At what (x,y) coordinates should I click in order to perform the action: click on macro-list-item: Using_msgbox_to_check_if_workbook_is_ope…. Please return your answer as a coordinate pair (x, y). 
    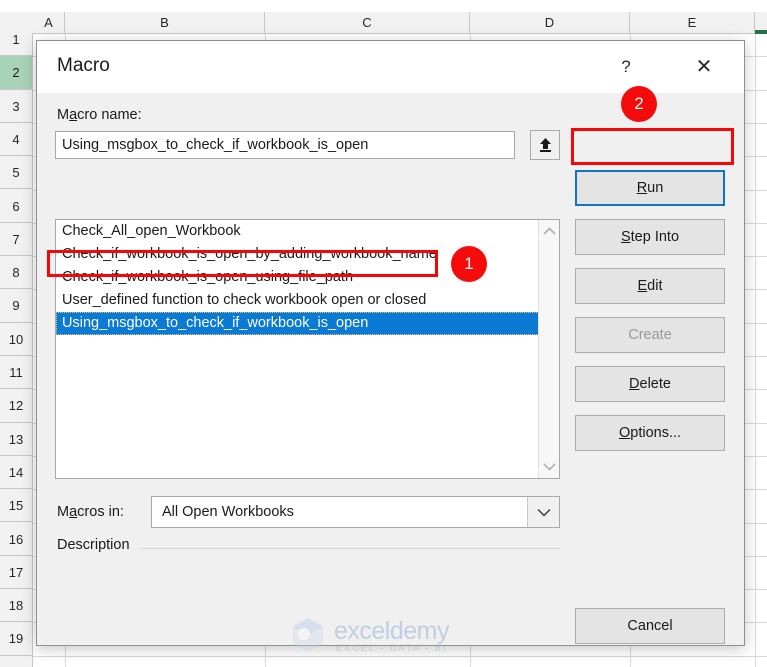
    Looking at the image, I should click on (297, 323).